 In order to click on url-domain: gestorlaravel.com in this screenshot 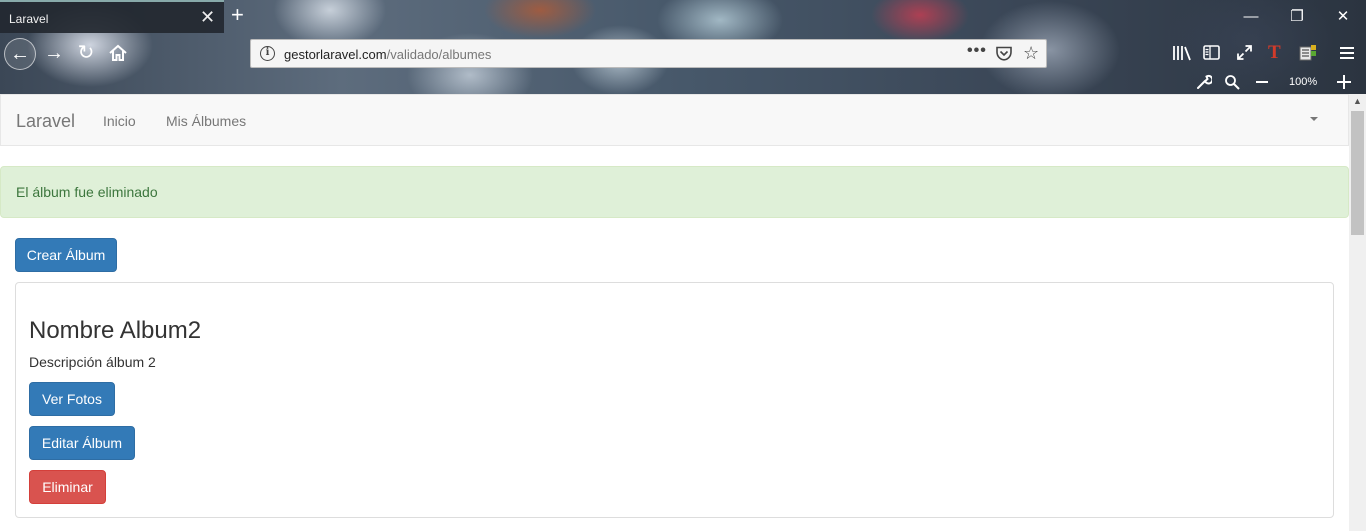, I will do `click(335, 54)`.